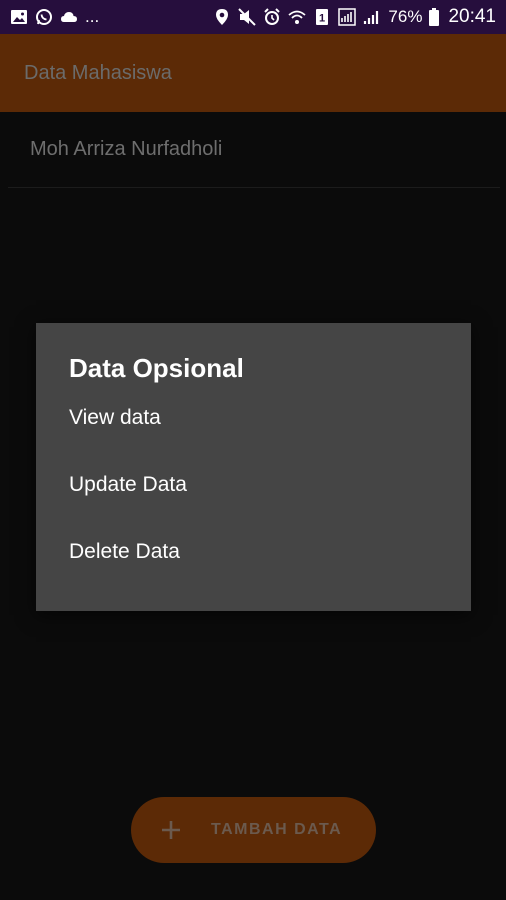 This screenshot has height=900, width=506. Describe the element at coordinates (253, 73) in the screenshot. I see `app-bar: Data Mahasiswa` at that location.